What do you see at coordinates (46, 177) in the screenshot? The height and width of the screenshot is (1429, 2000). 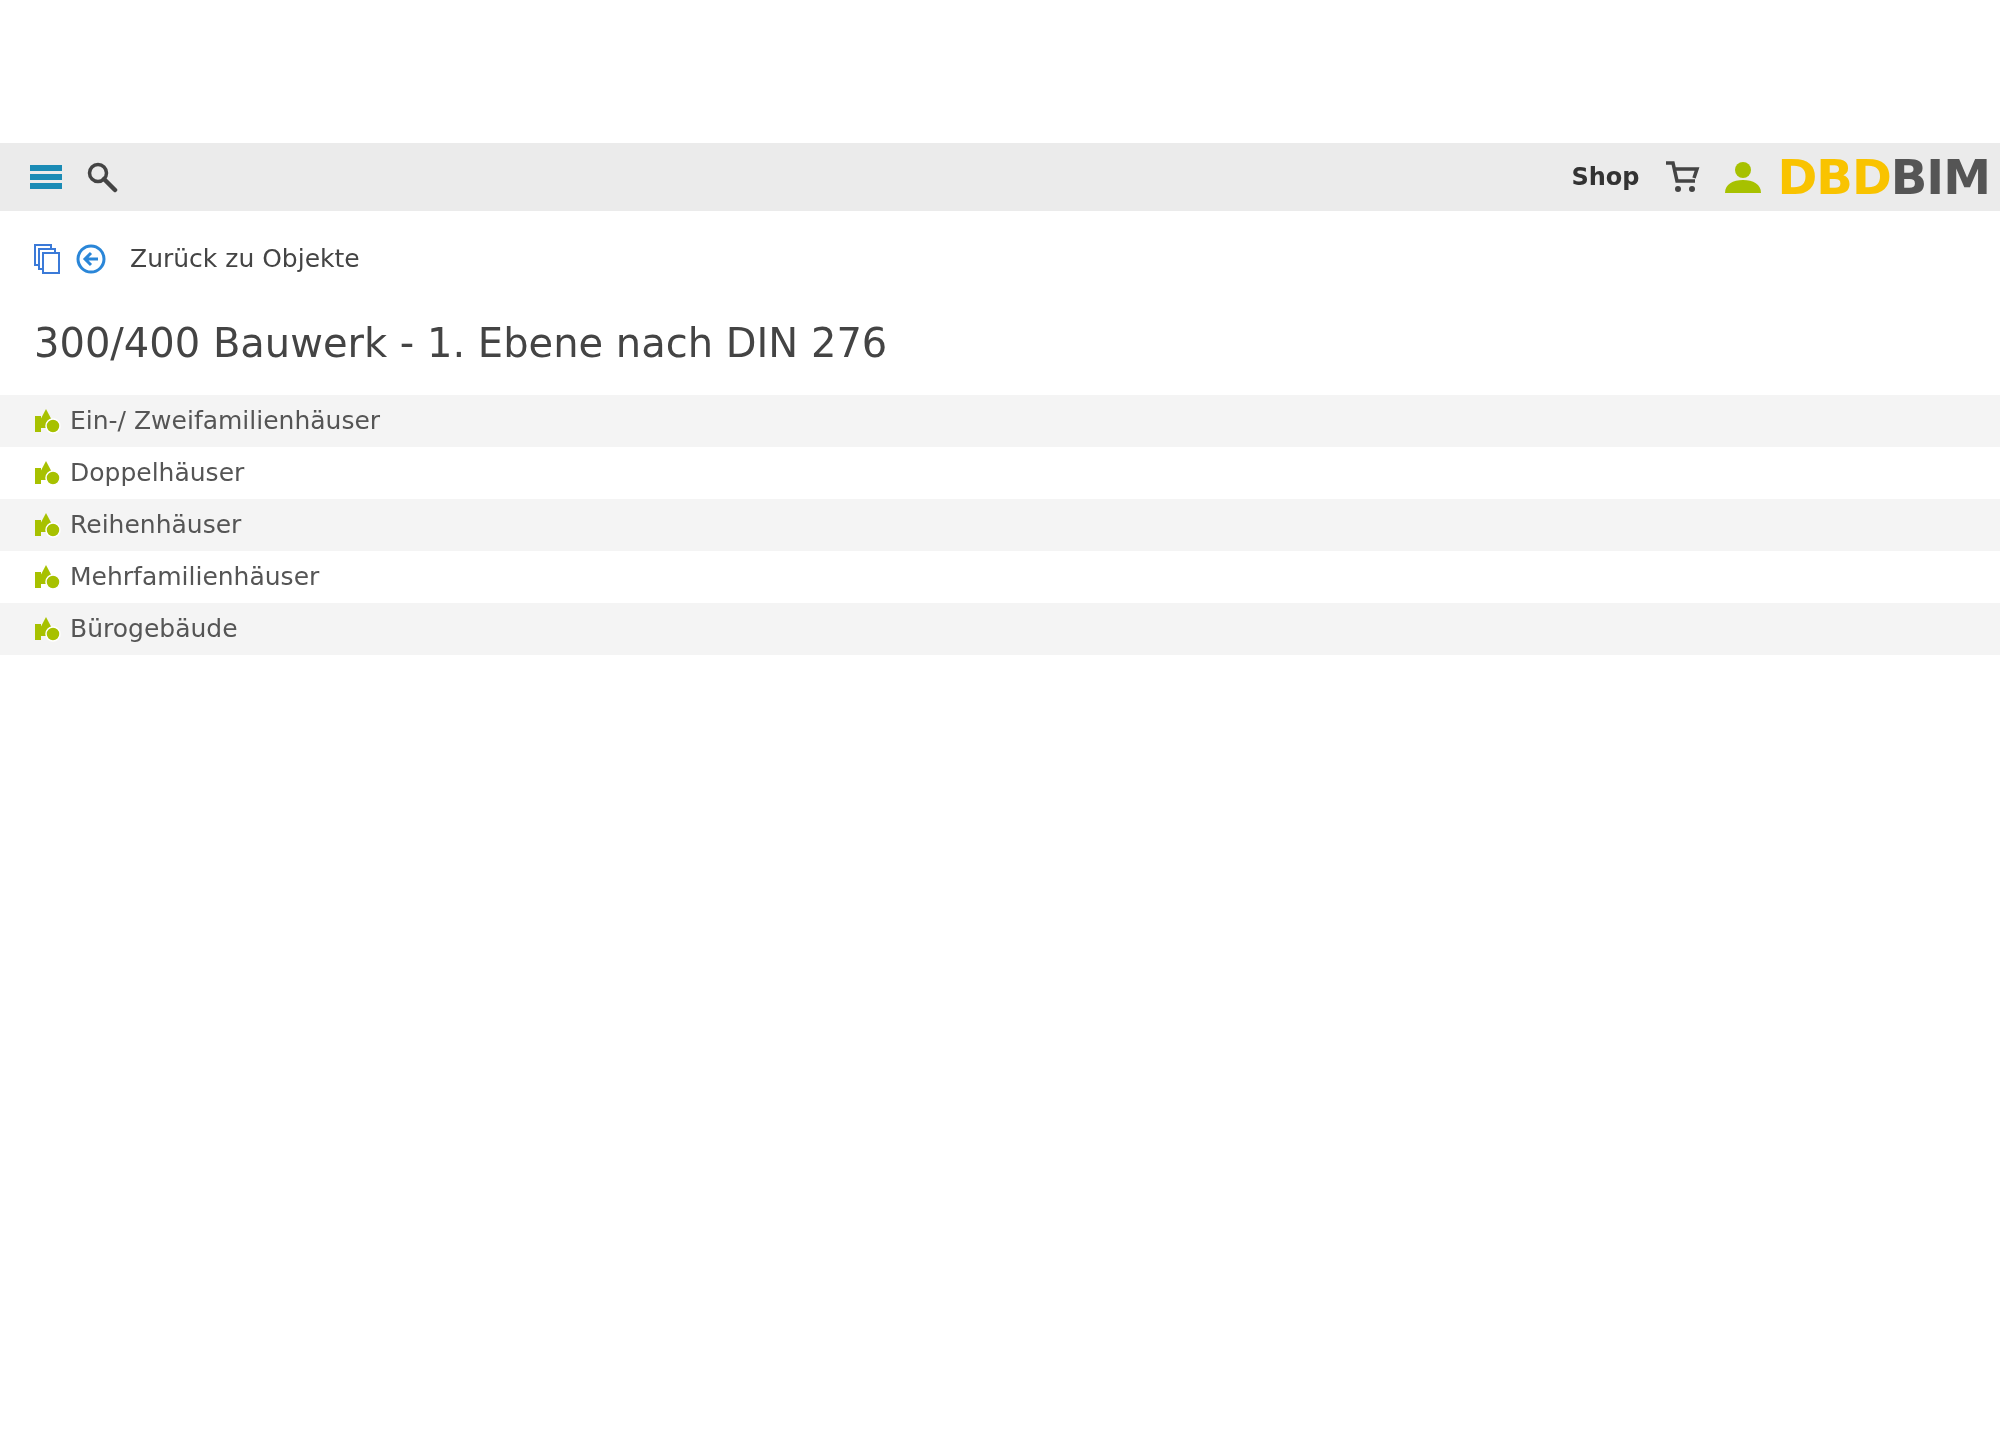 I see `menu-icon` at bounding box center [46, 177].